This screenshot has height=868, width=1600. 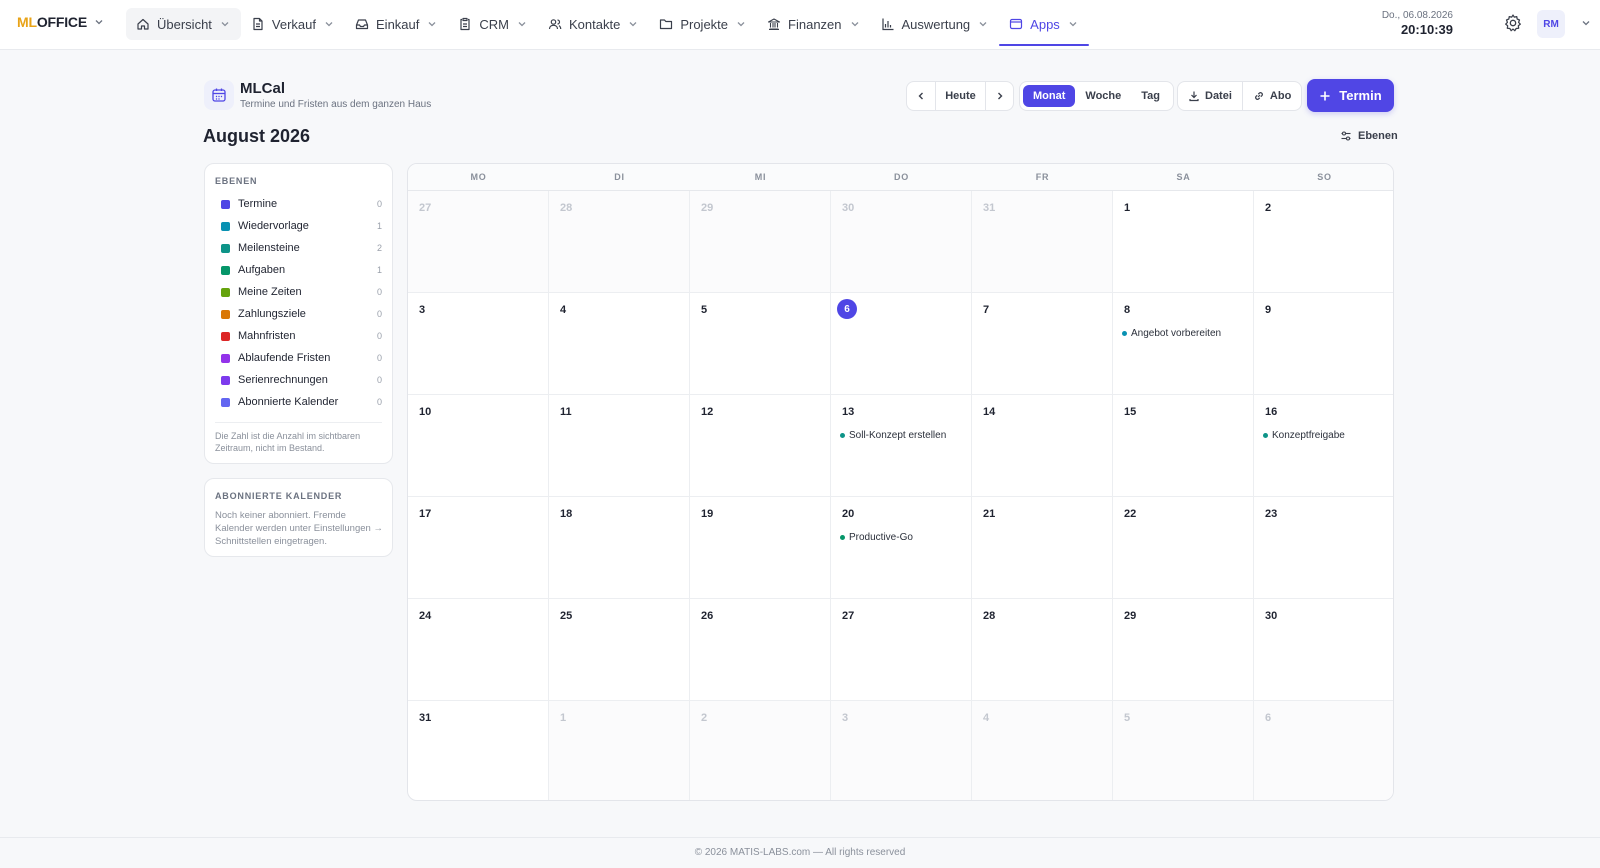 I want to click on day-cell: 19, so click(x=760, y=548).